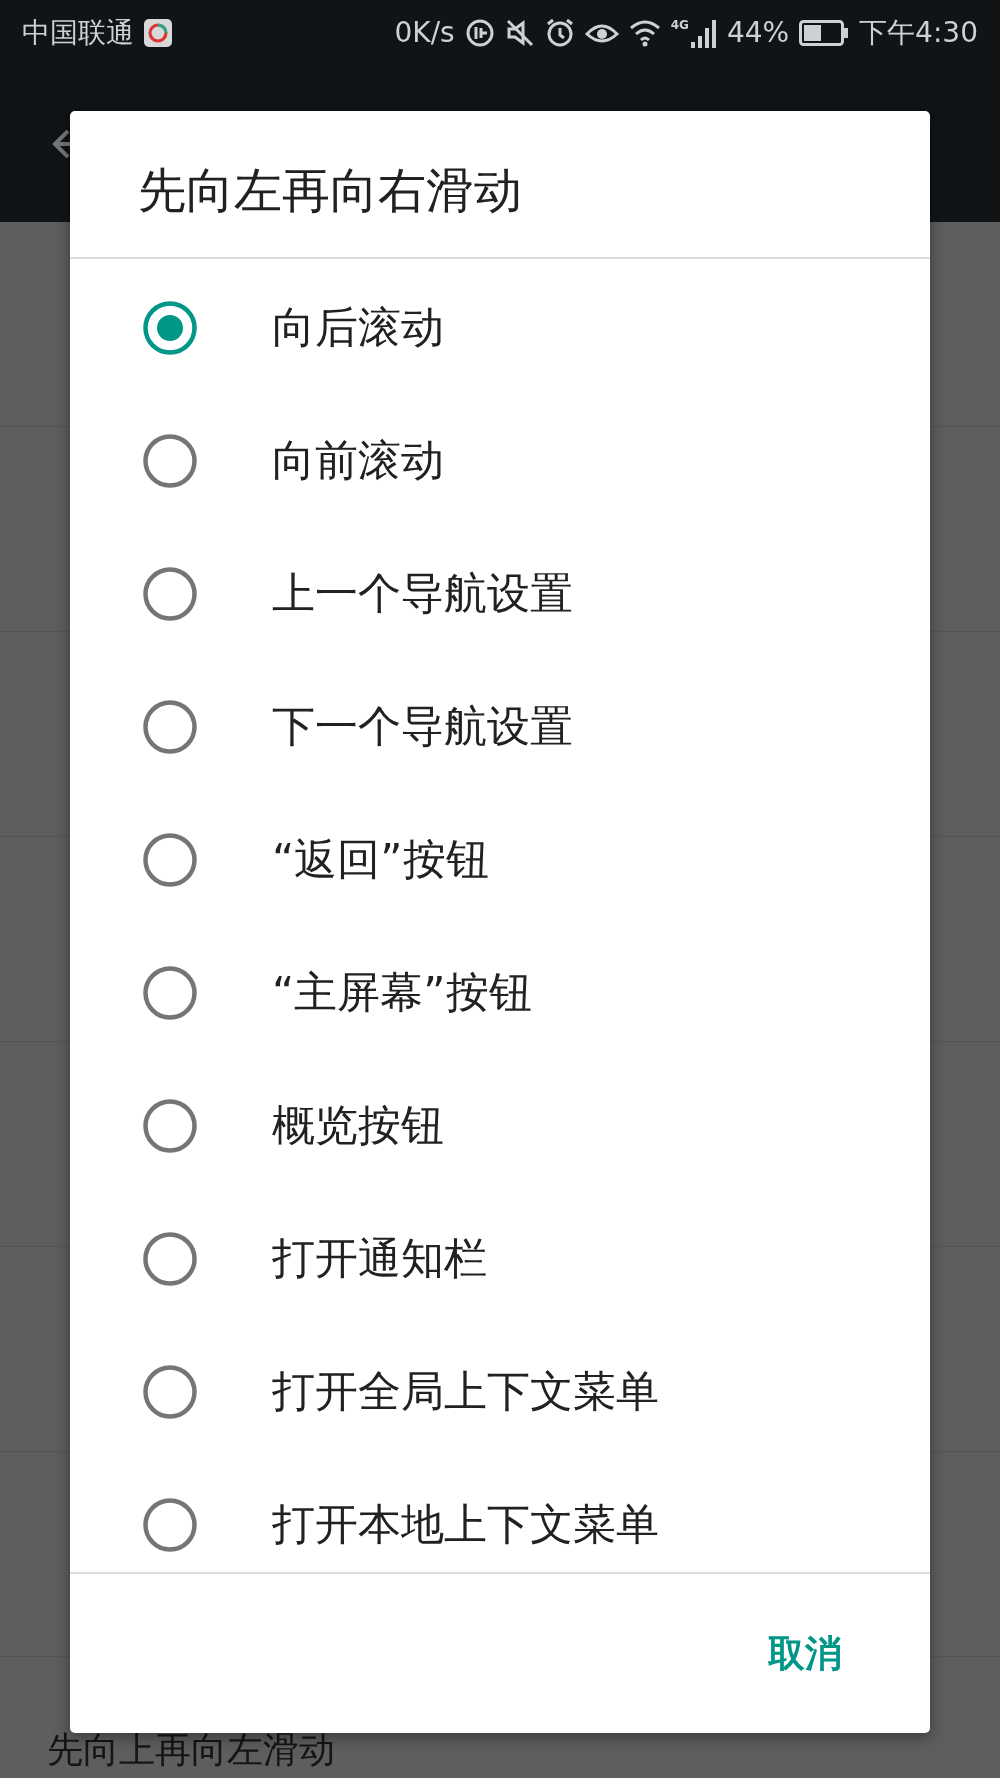 This screenshot has width=1000, height=1778. Describe the element at coordinates (191, 1749) in the screenshot. I see `row-title: 先向上再向左滑动` at that location.